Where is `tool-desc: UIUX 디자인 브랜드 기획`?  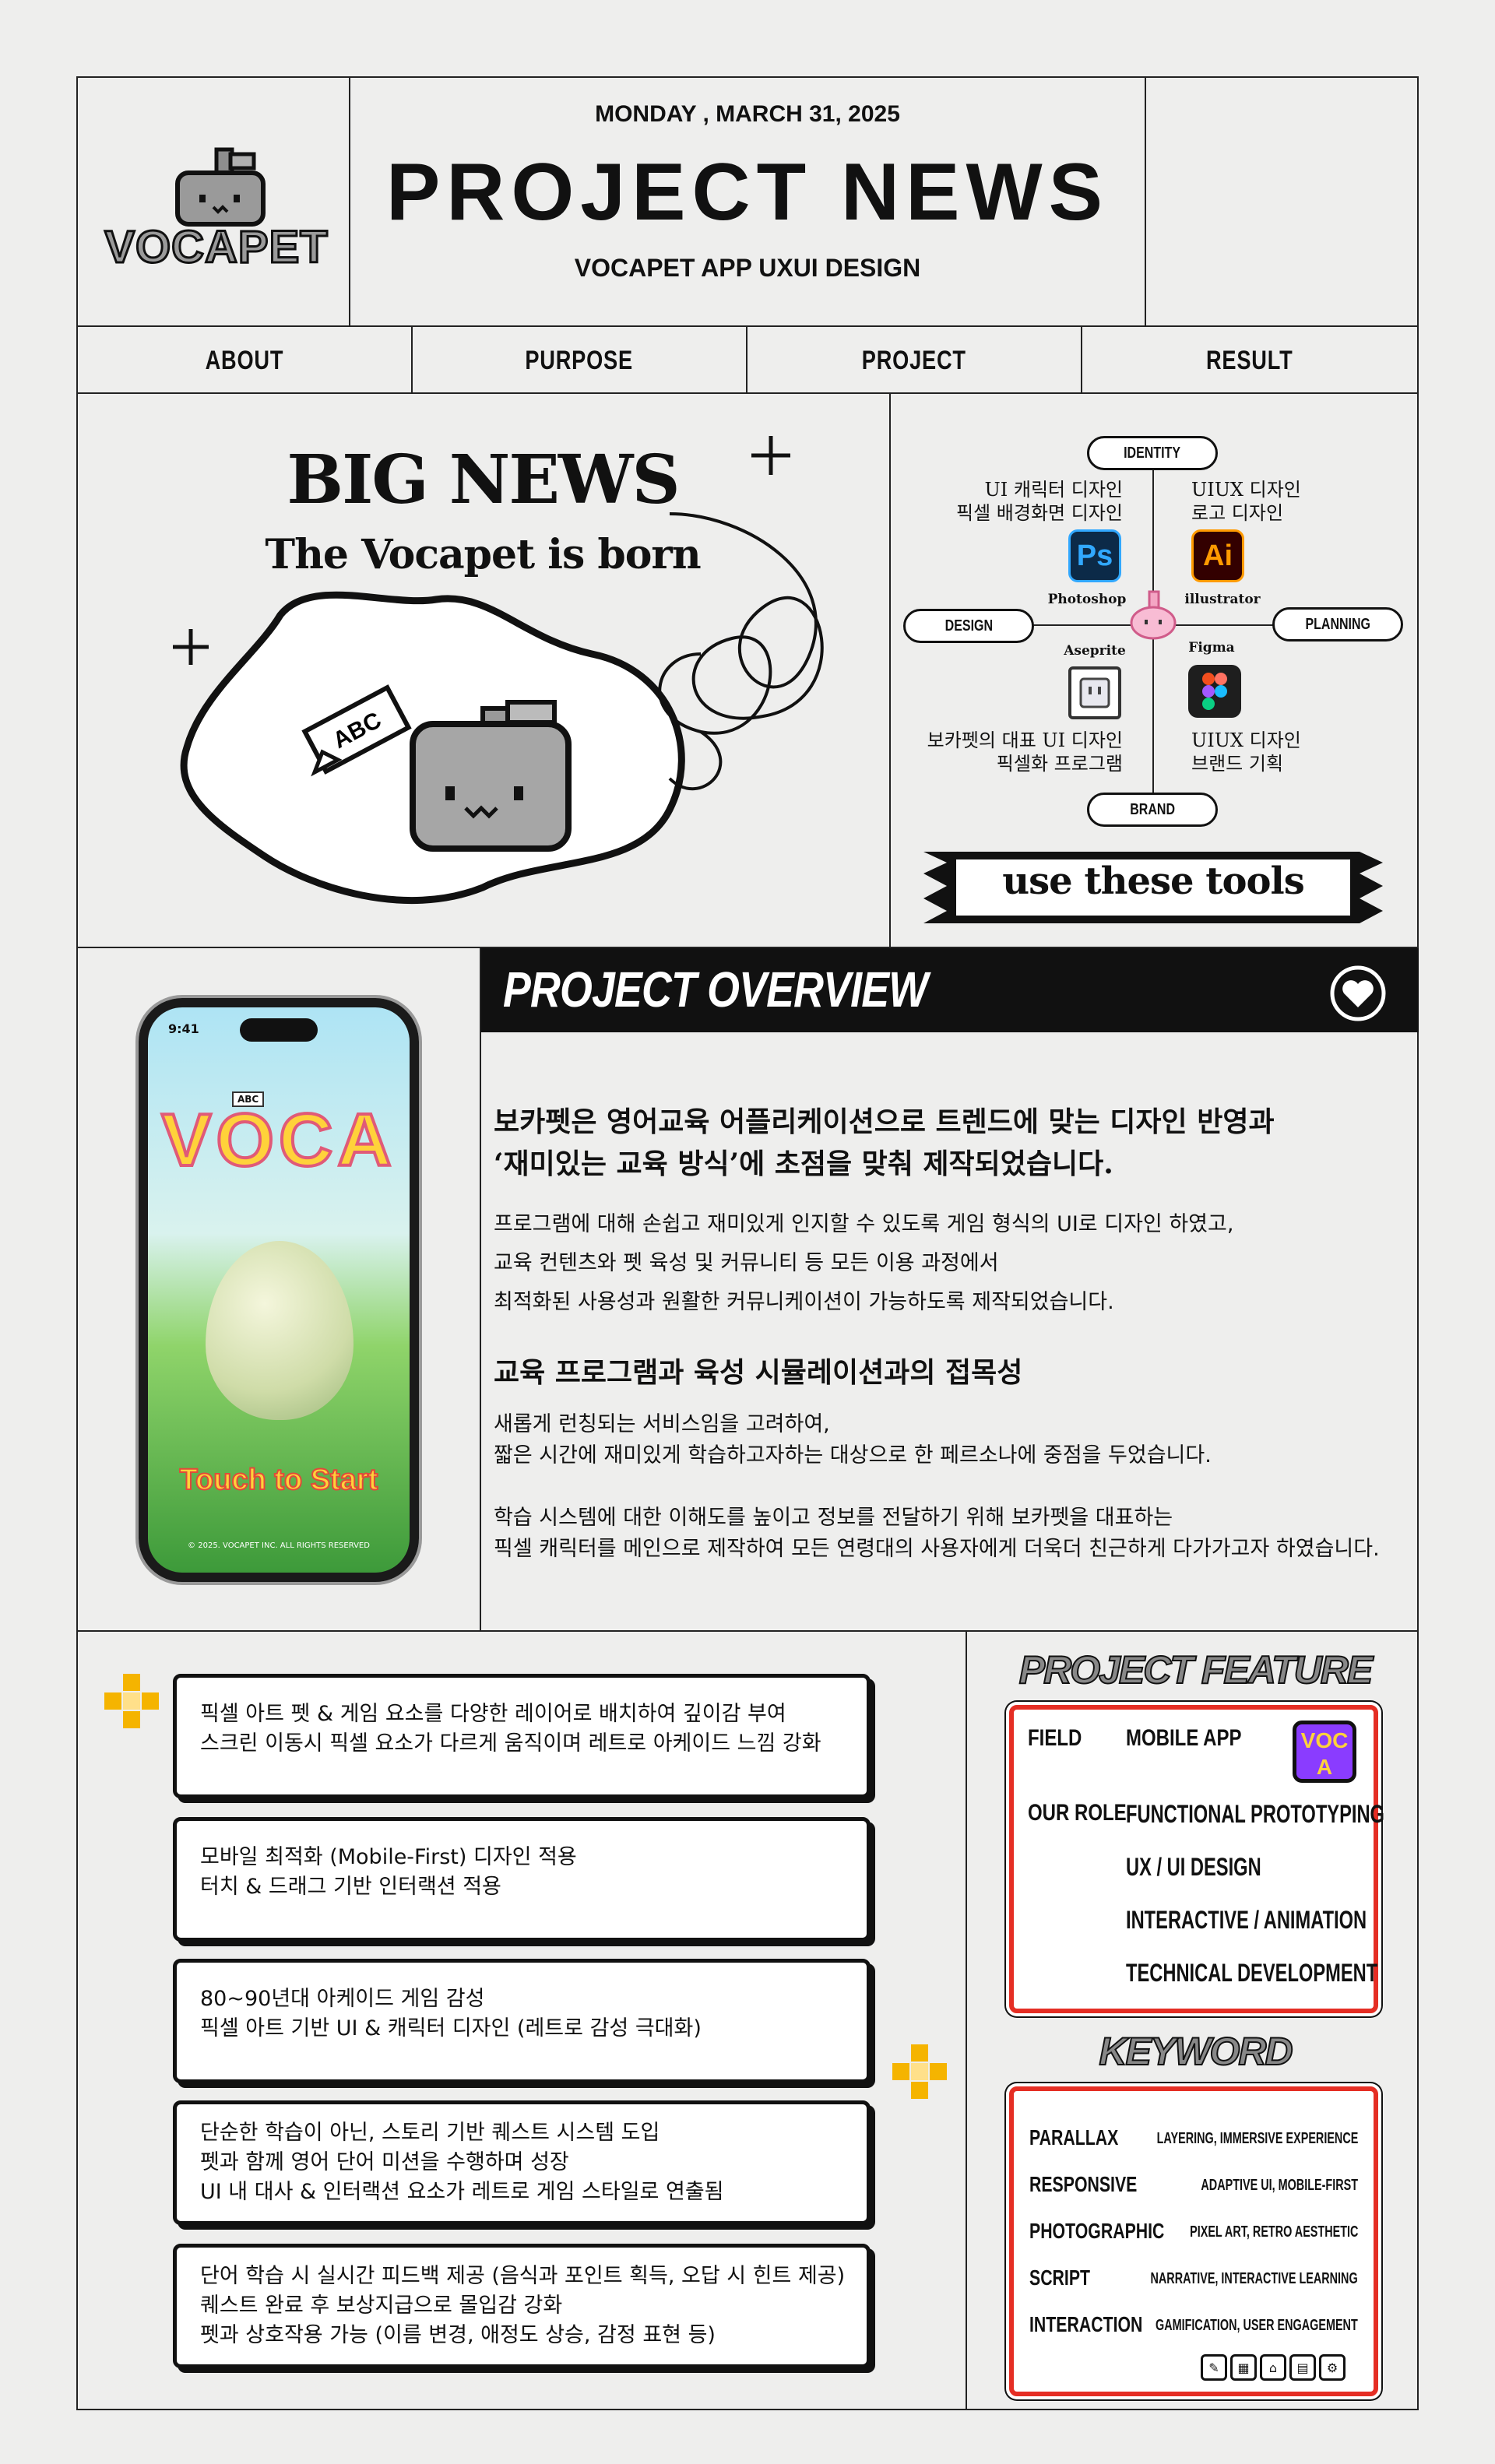
tool-desc: UIUX 디자인 브랜드 기획 is located at coordinates (1246, 752).